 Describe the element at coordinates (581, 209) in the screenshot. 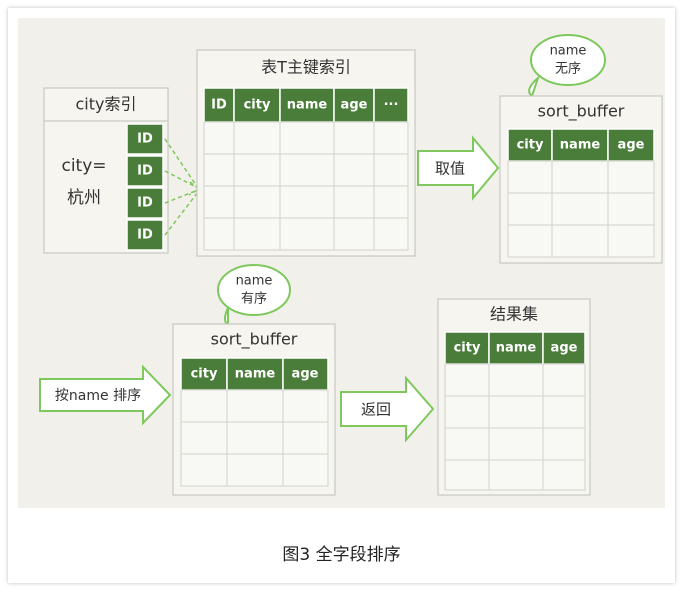

I see `sort-buffer-top-grid` at that location.